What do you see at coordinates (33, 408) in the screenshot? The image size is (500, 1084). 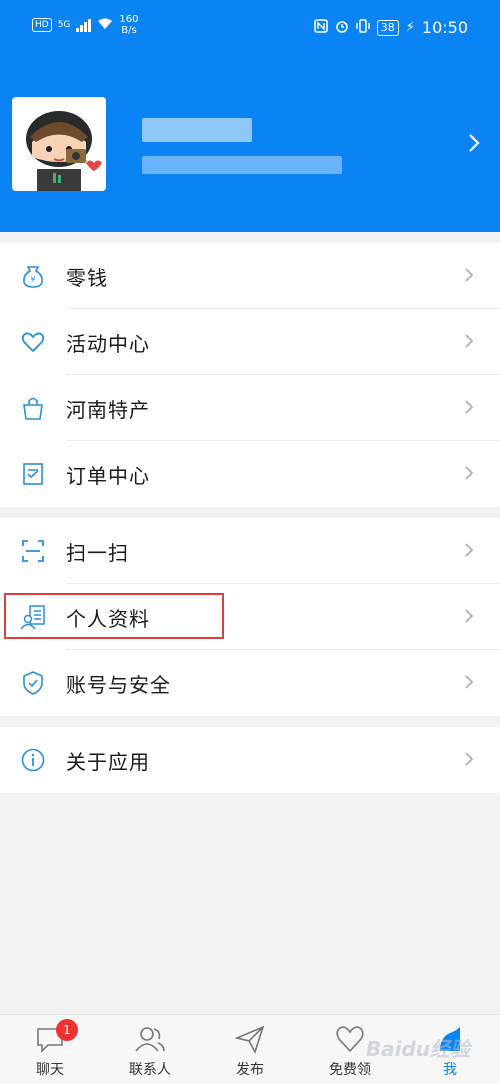 I see `shopping-bag-icon` at bounding box center [33, 408].